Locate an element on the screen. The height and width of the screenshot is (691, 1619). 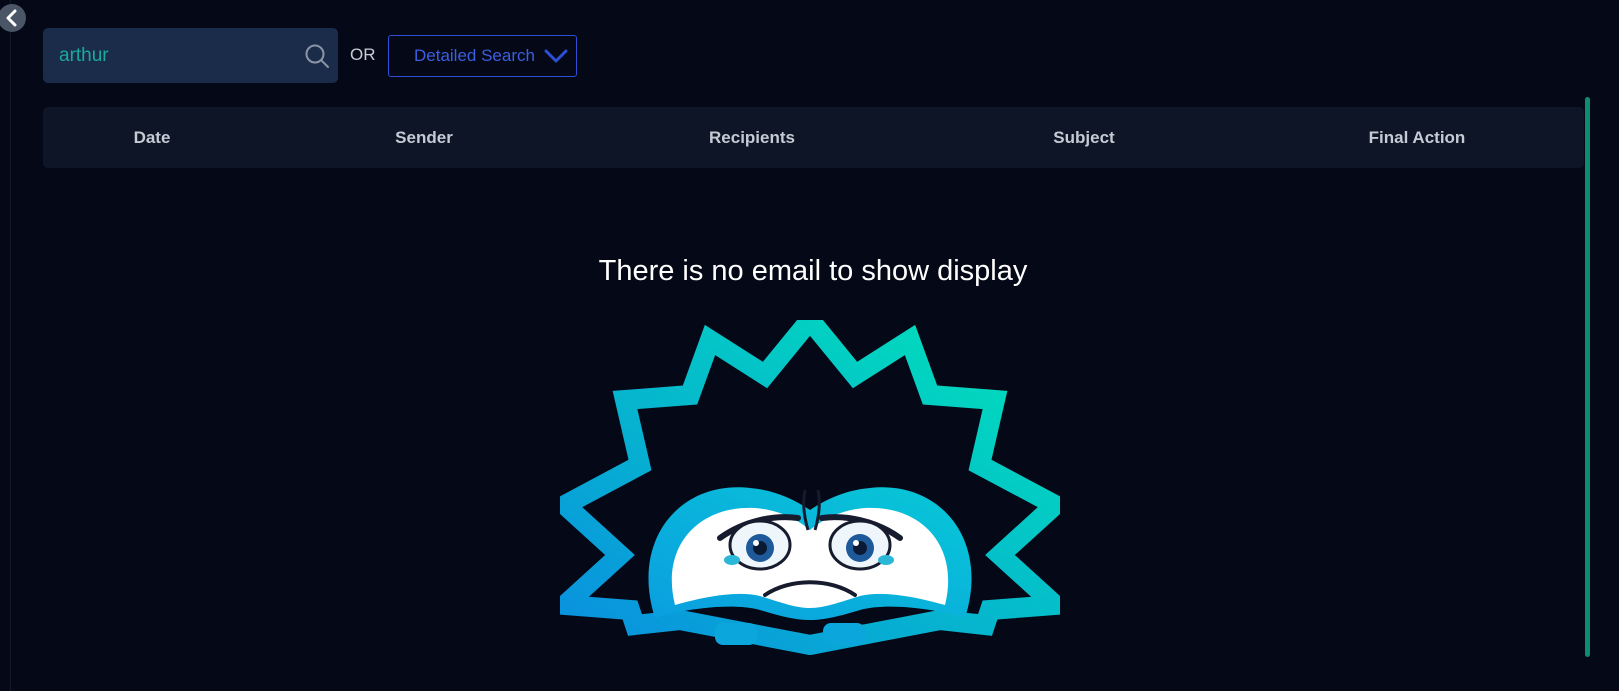
chevron-down-icon is located at coordinates (556, 56).